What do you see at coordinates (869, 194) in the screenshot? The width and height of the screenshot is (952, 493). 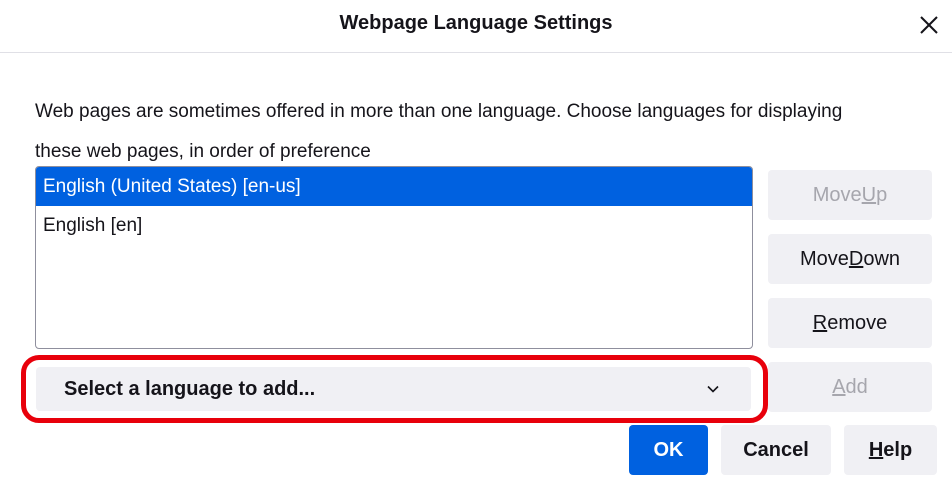 I see `move-up-accesskey: U` at bounding box center [869, 194].